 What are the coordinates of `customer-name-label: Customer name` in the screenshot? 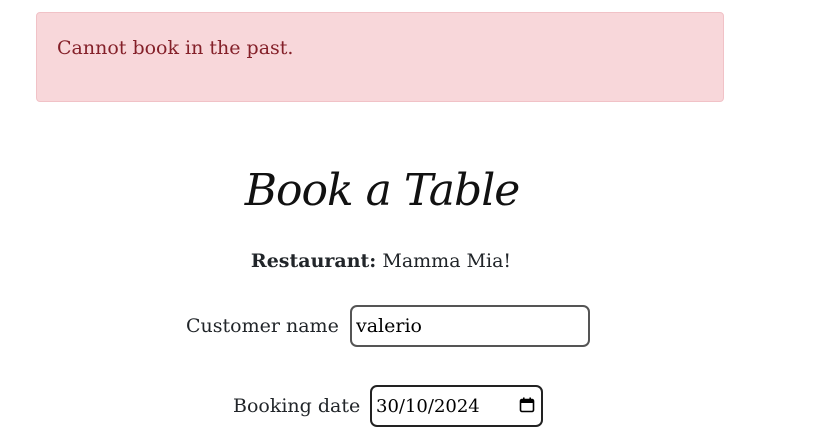 It's located at (262, 326).